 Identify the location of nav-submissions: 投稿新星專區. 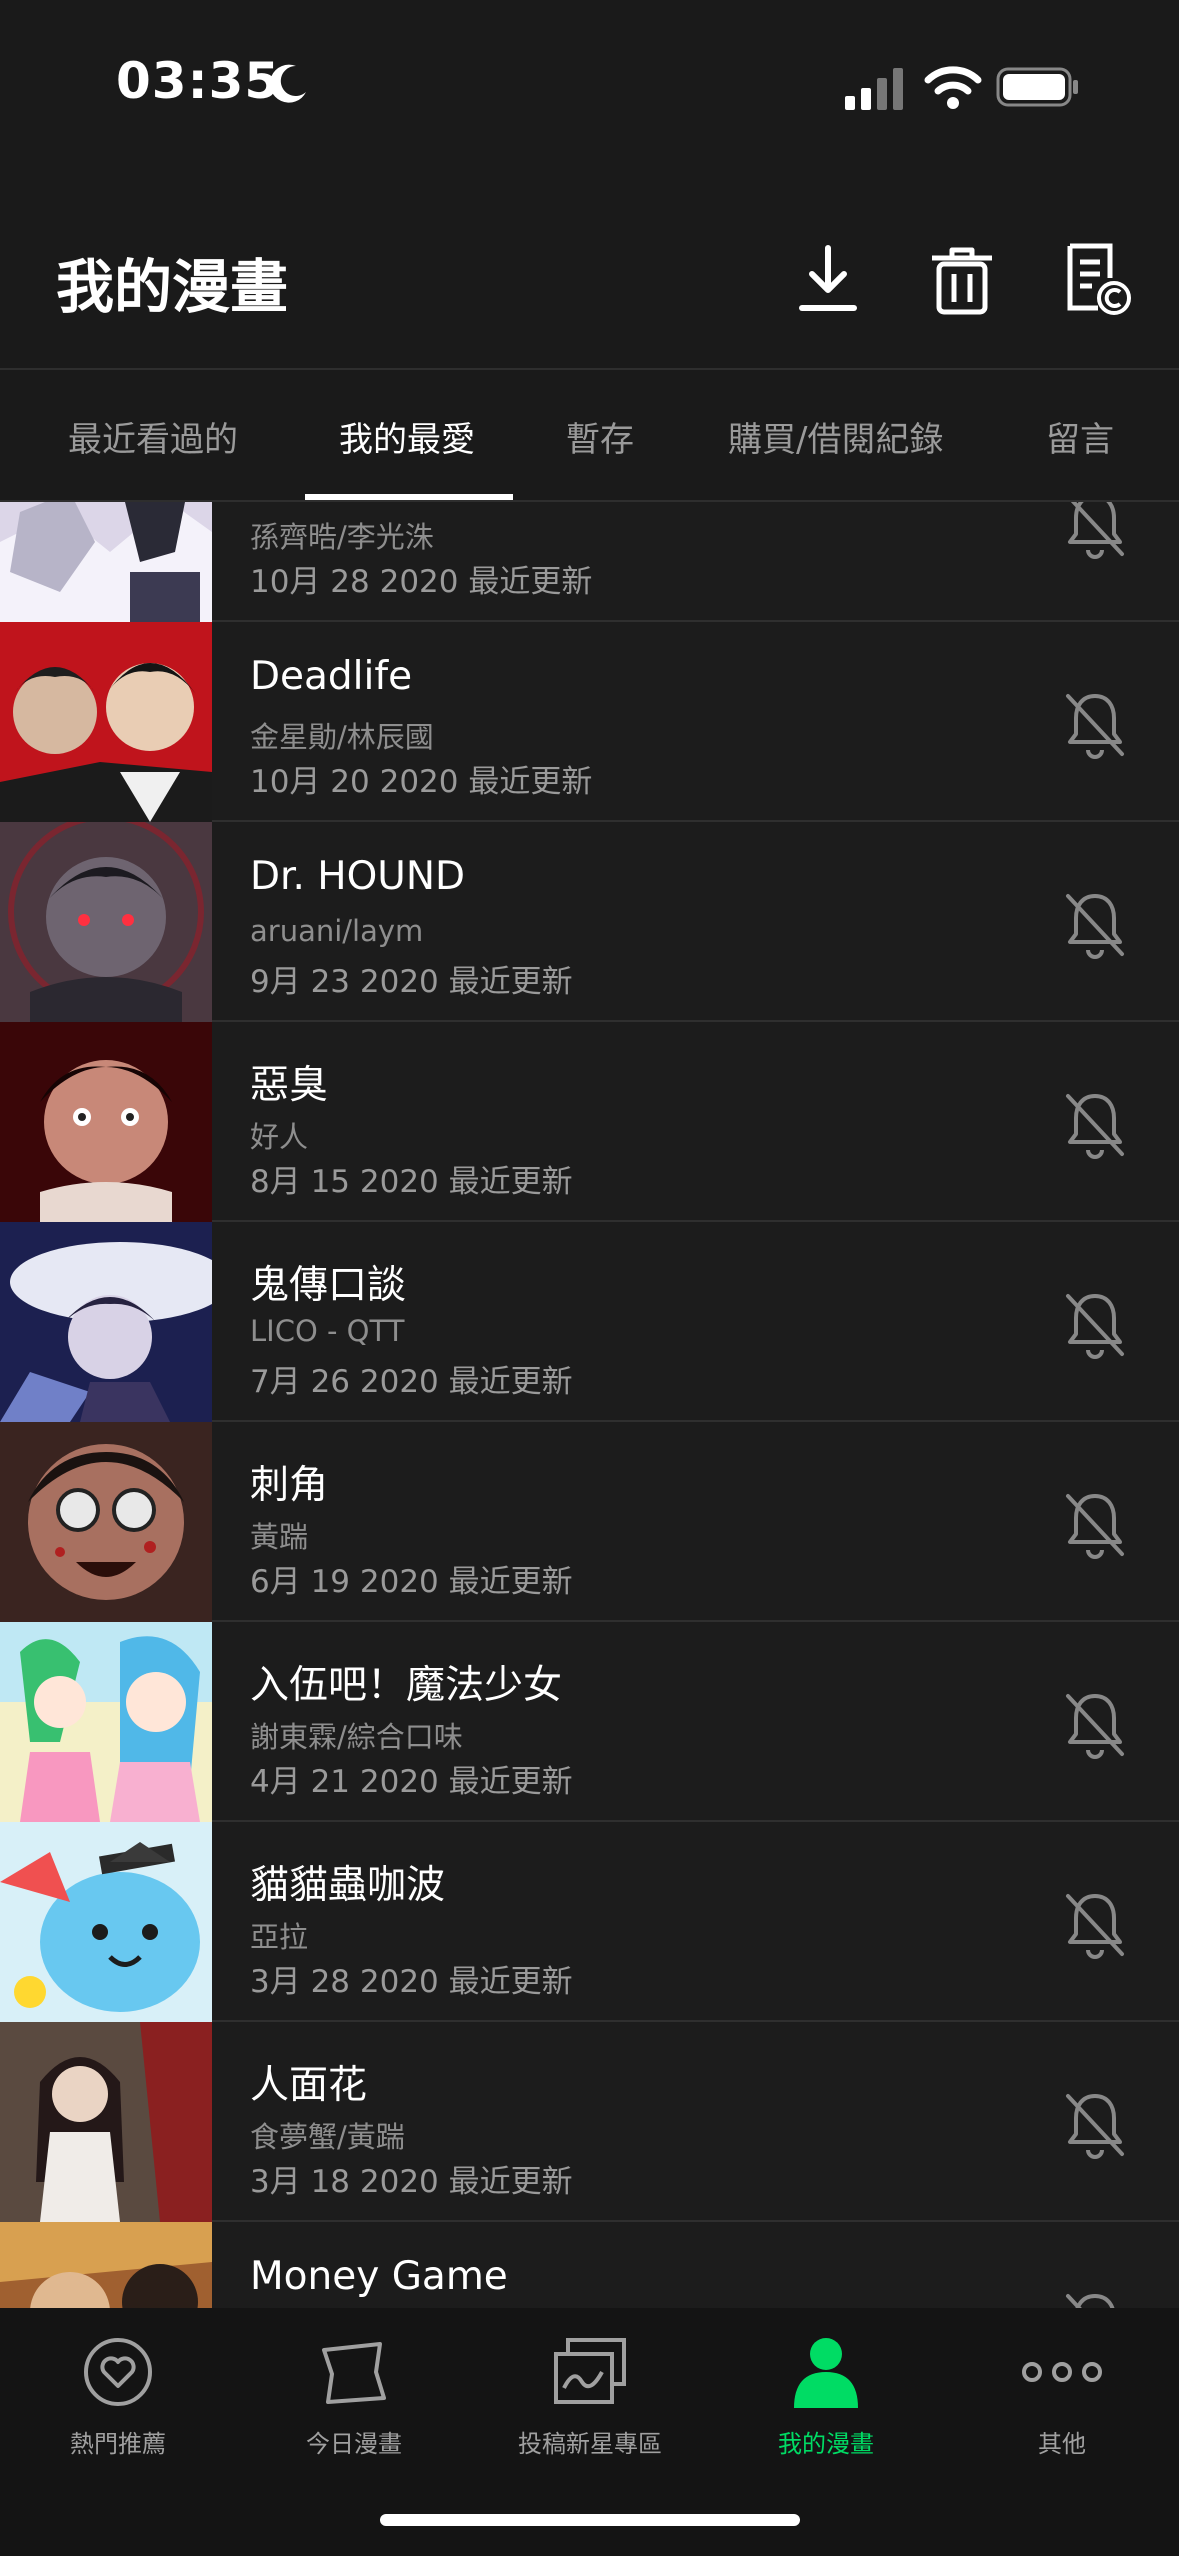
(590, 2398).